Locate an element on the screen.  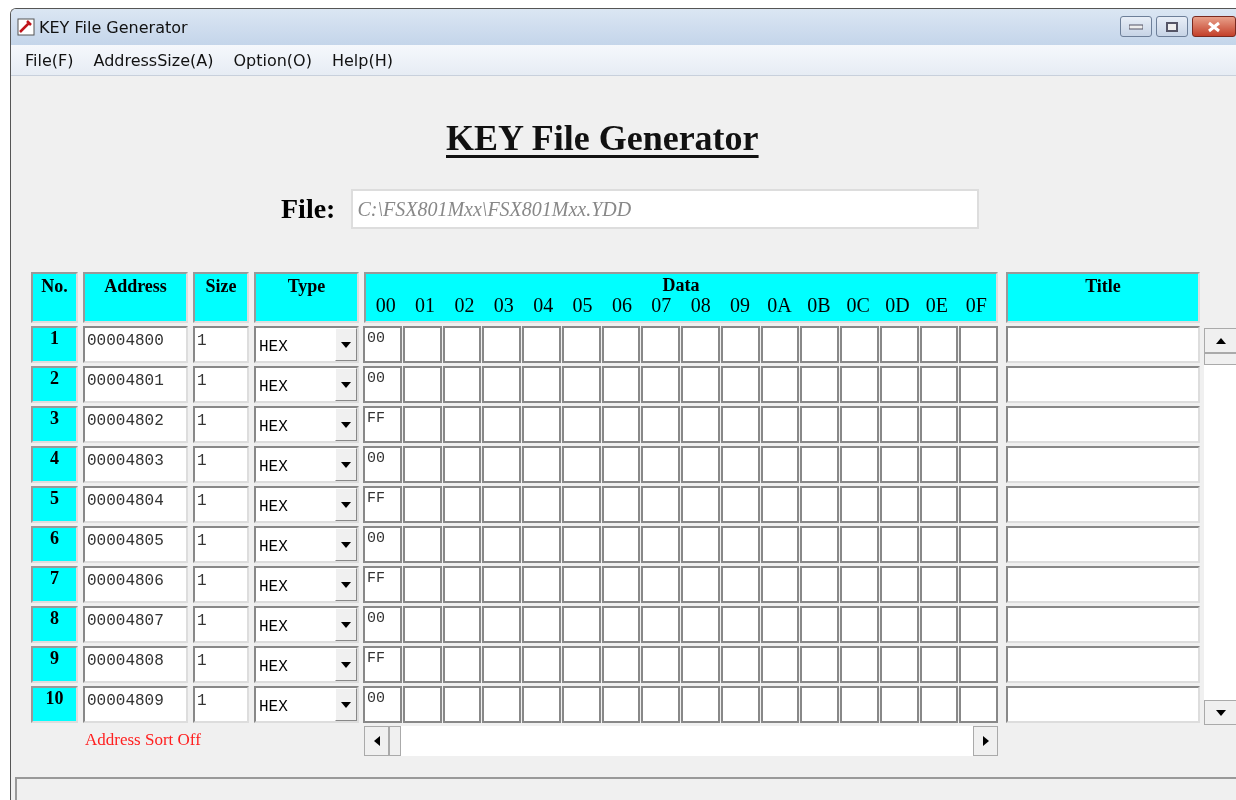
address-field: 00004800 is located at coordinates (135, 344).